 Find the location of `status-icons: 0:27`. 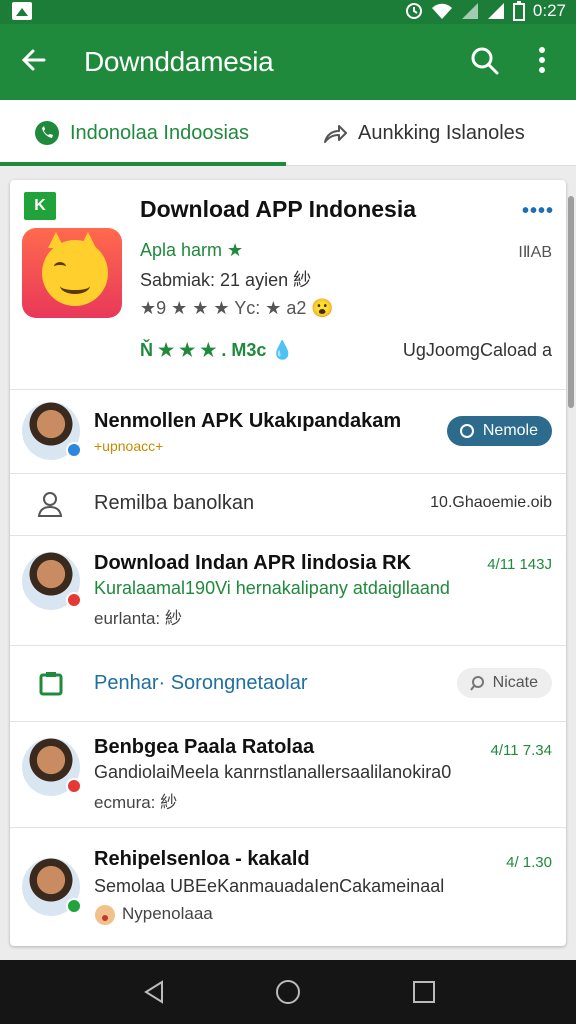

status-icons: 0:27 is located at coordinates (485, 11).